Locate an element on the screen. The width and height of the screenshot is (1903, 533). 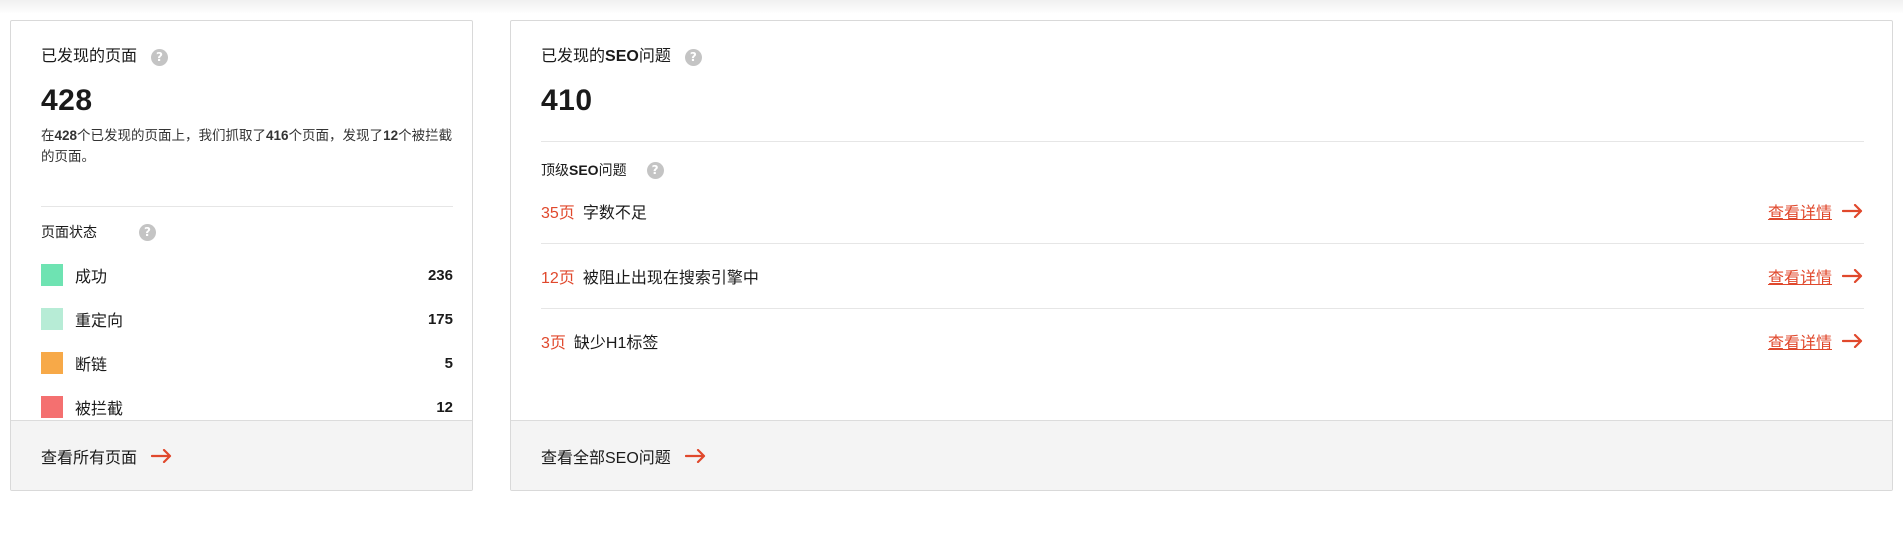
top-seo-issues-heading-text: 顶级SEO问题 is located at coordinates (584, 170).